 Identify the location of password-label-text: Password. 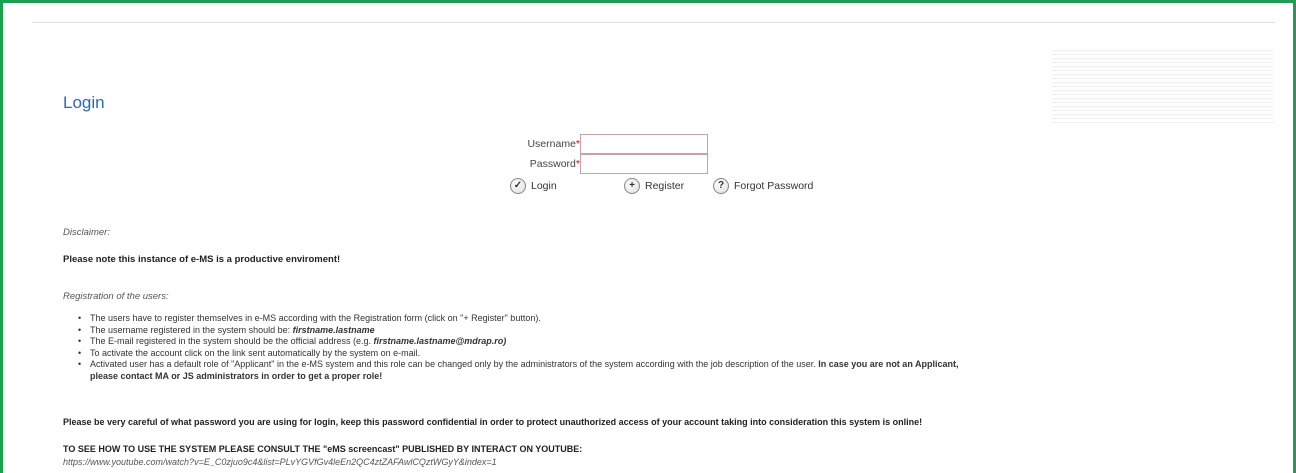
(552, 164).